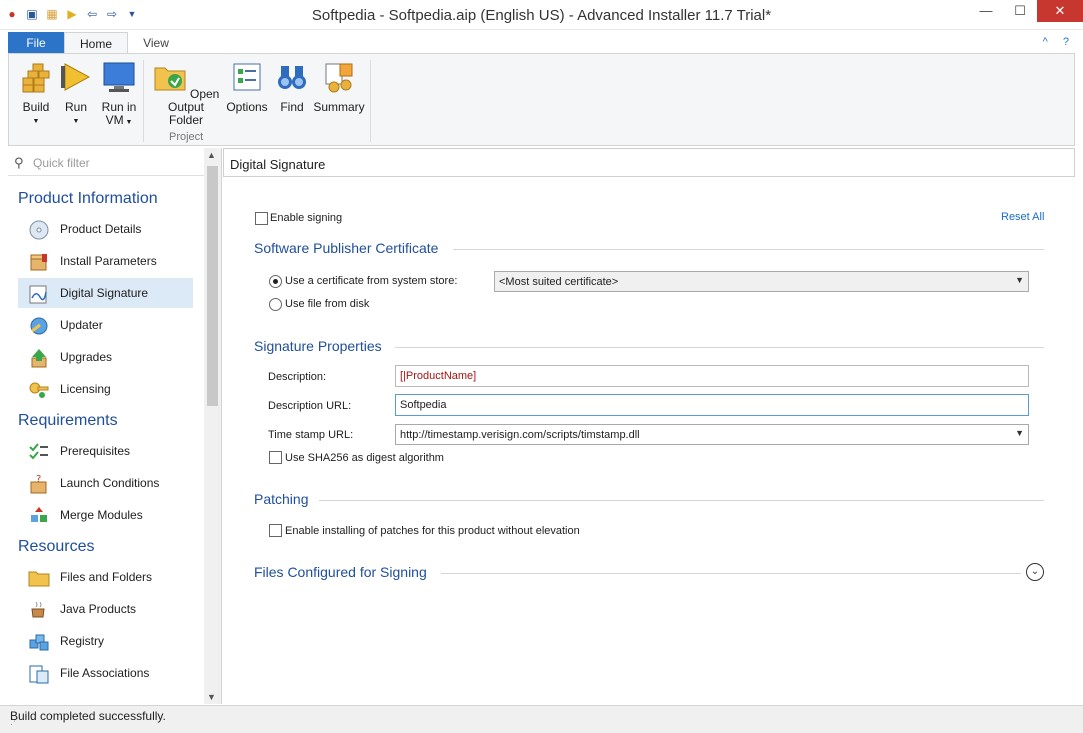 This screenshot has height=733, width=1083. Describe the element at coordinates (36, 94) in the screenshot. I see `build-button: Build ▼` at that location.